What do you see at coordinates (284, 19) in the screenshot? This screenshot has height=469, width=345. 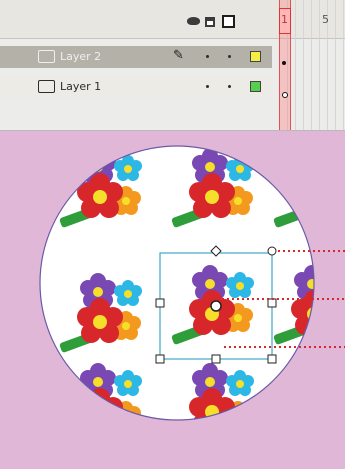 I see `frame-number-1: 1` at bounding box center [284, 19].